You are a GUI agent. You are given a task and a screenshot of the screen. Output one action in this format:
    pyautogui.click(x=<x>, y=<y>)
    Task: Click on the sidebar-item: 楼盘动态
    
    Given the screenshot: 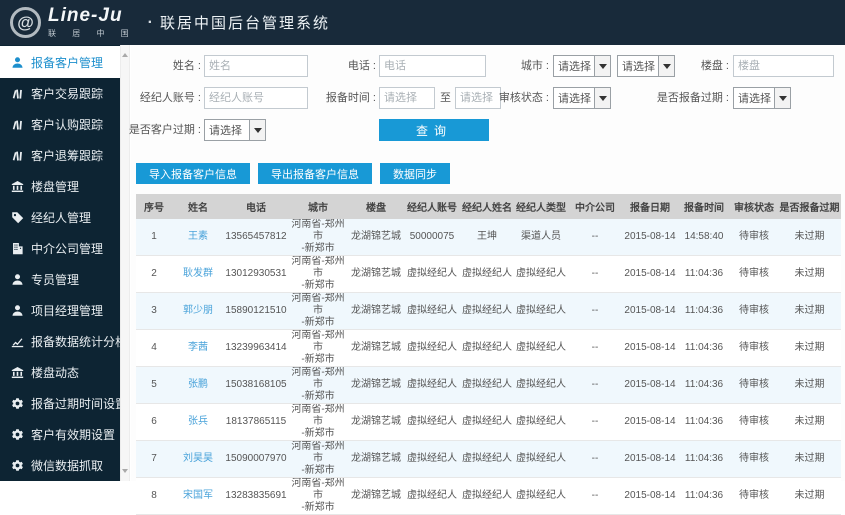 What is the action you would take?
    pyautogui.click(x=60, y=372)
    